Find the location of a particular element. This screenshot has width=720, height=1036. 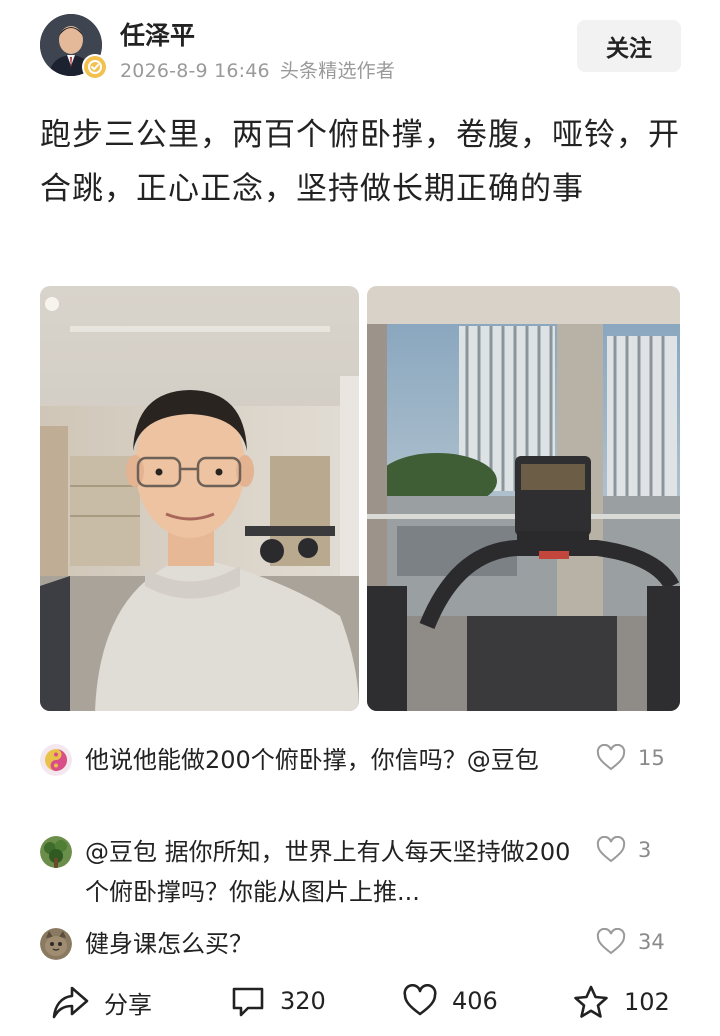

comments-button: 320 is located at coordinates (278, 1001).